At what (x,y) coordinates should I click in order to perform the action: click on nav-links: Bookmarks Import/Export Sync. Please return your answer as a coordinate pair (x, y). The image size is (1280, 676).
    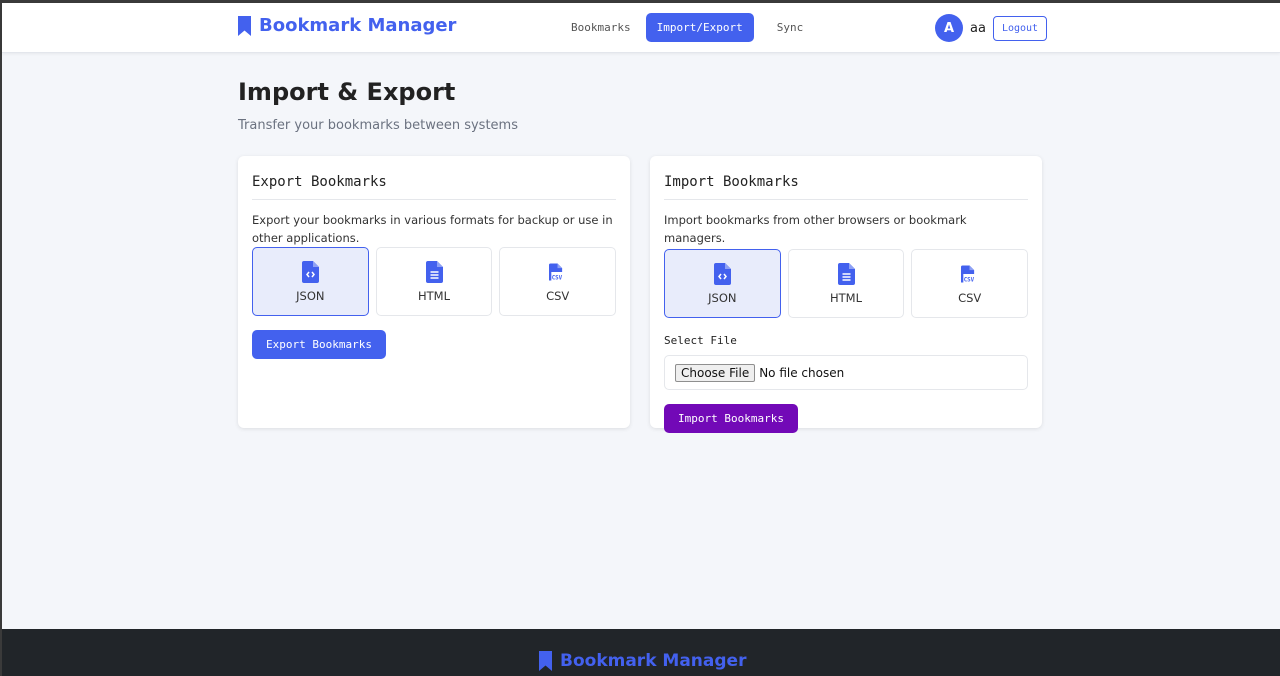
    Looking at the image, I should click on (689, 27).